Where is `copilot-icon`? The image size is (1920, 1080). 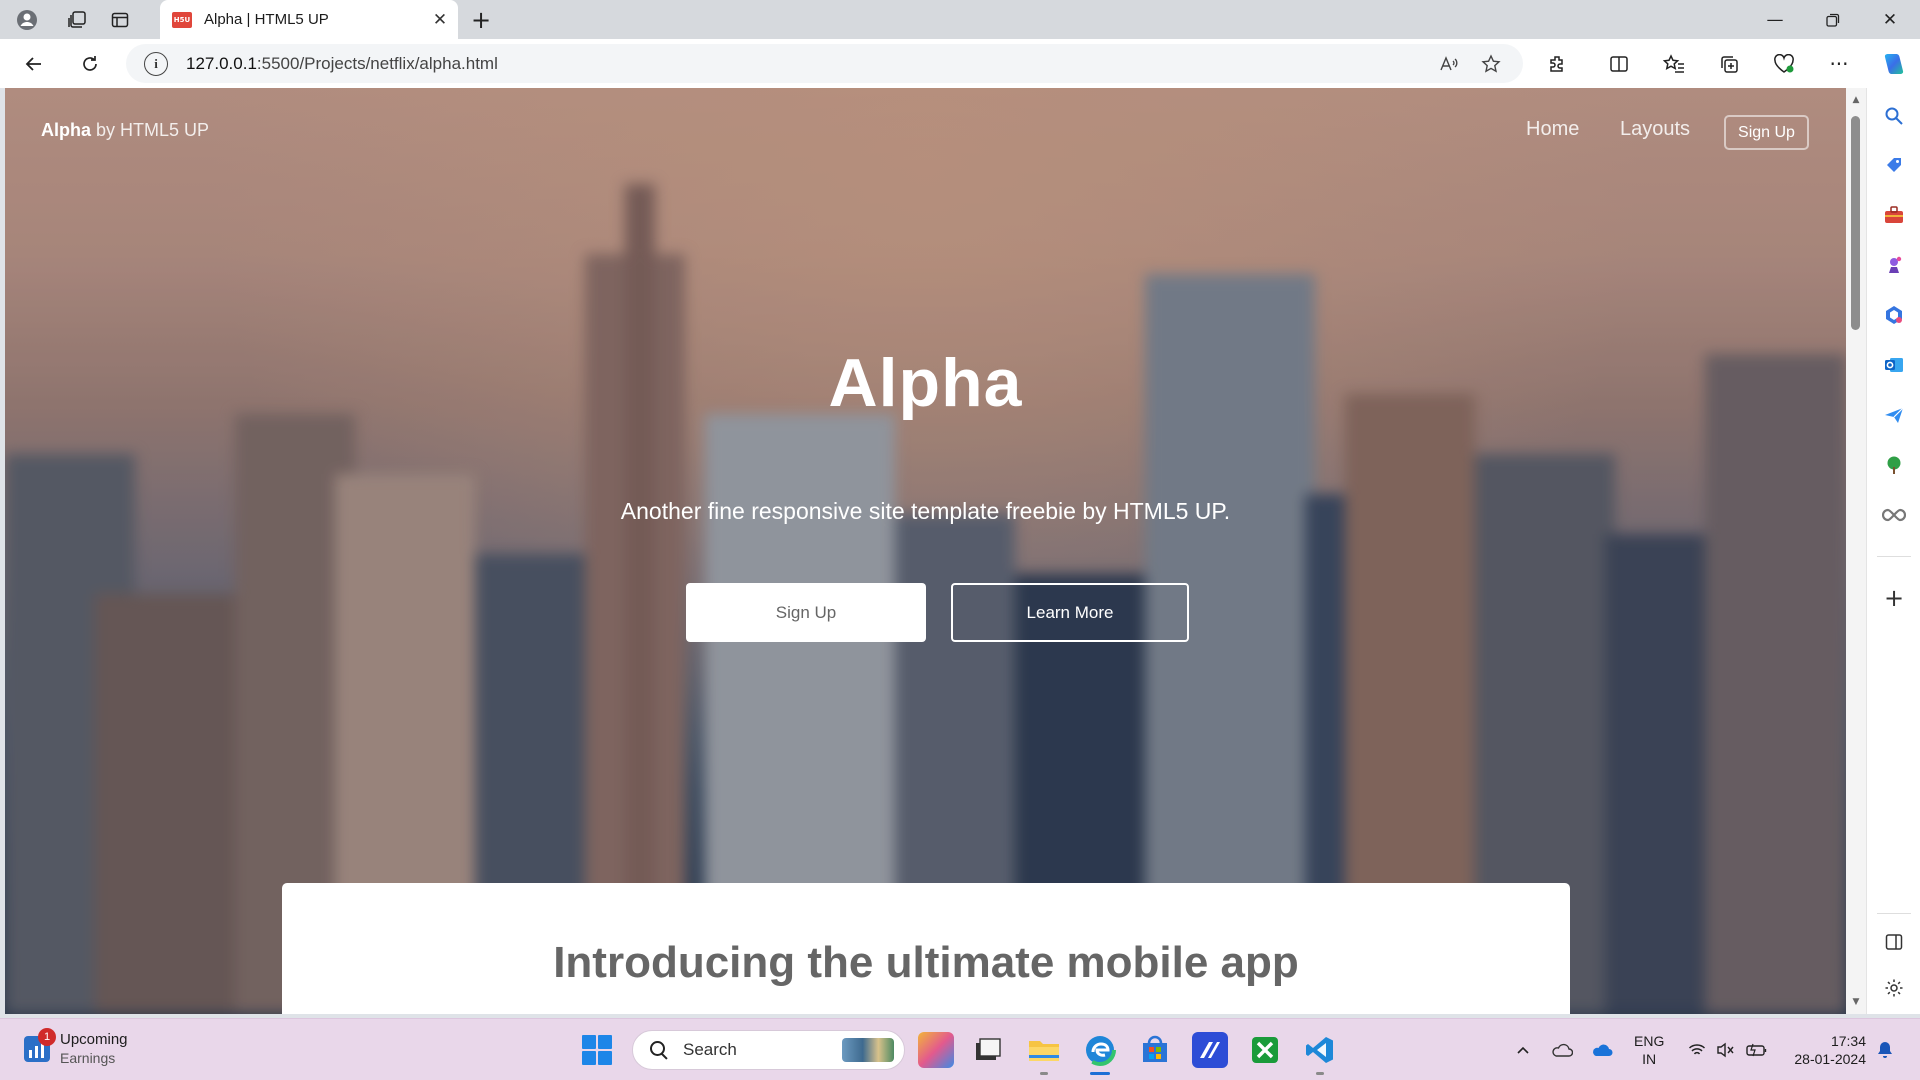 copilot-icon is located at coordinates (1893, 64).